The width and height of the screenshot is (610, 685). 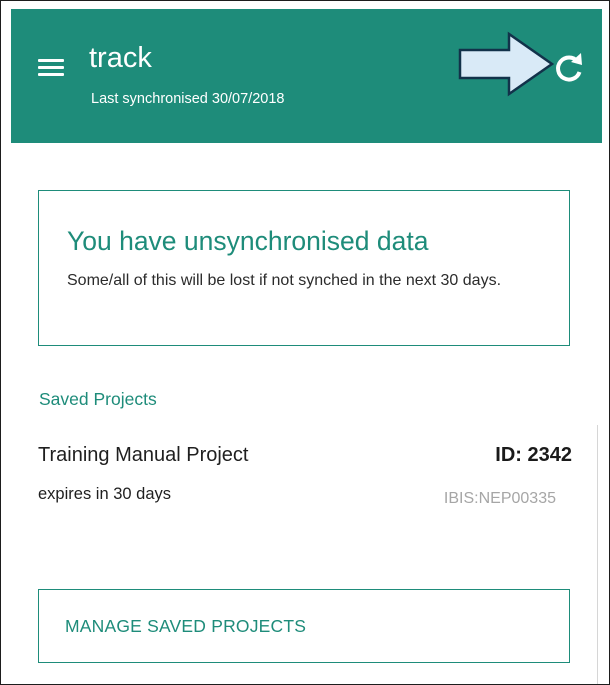 I want to click on app-title: track, so click(x=120, y=58).